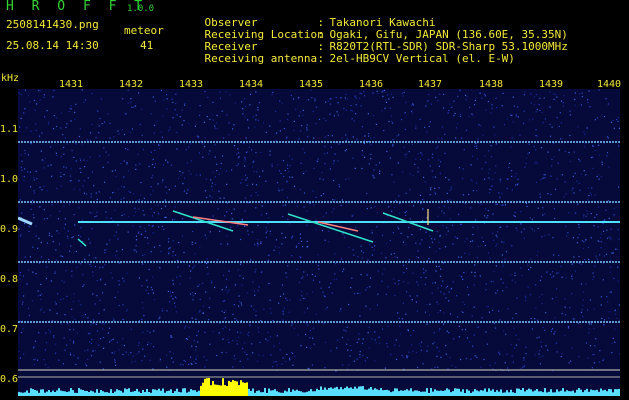 This screenshot has height=400, width=629. What do you see at coordinates (9, 129) in the screenshot?
I see `freq-tick: 1.1` at bounding box center [9, 129].